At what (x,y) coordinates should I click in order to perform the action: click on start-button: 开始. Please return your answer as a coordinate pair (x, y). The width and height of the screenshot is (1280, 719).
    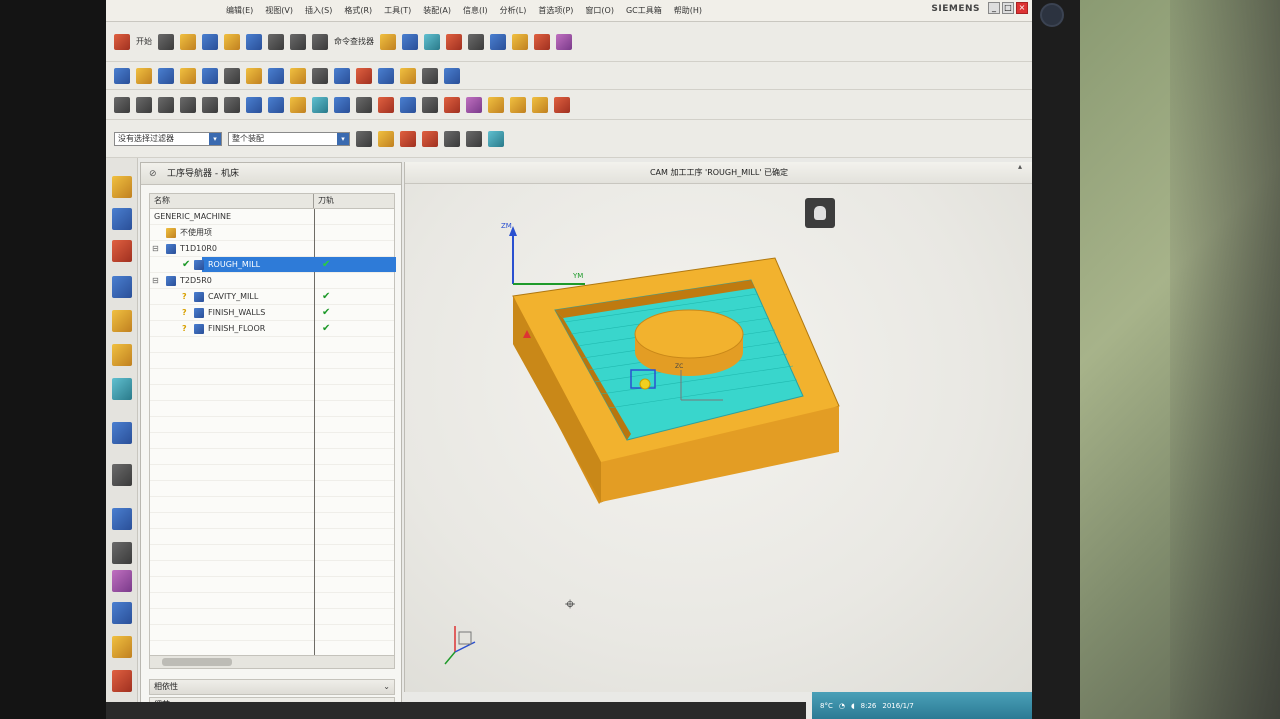
    Looking at the image, I should click on (144, 41).